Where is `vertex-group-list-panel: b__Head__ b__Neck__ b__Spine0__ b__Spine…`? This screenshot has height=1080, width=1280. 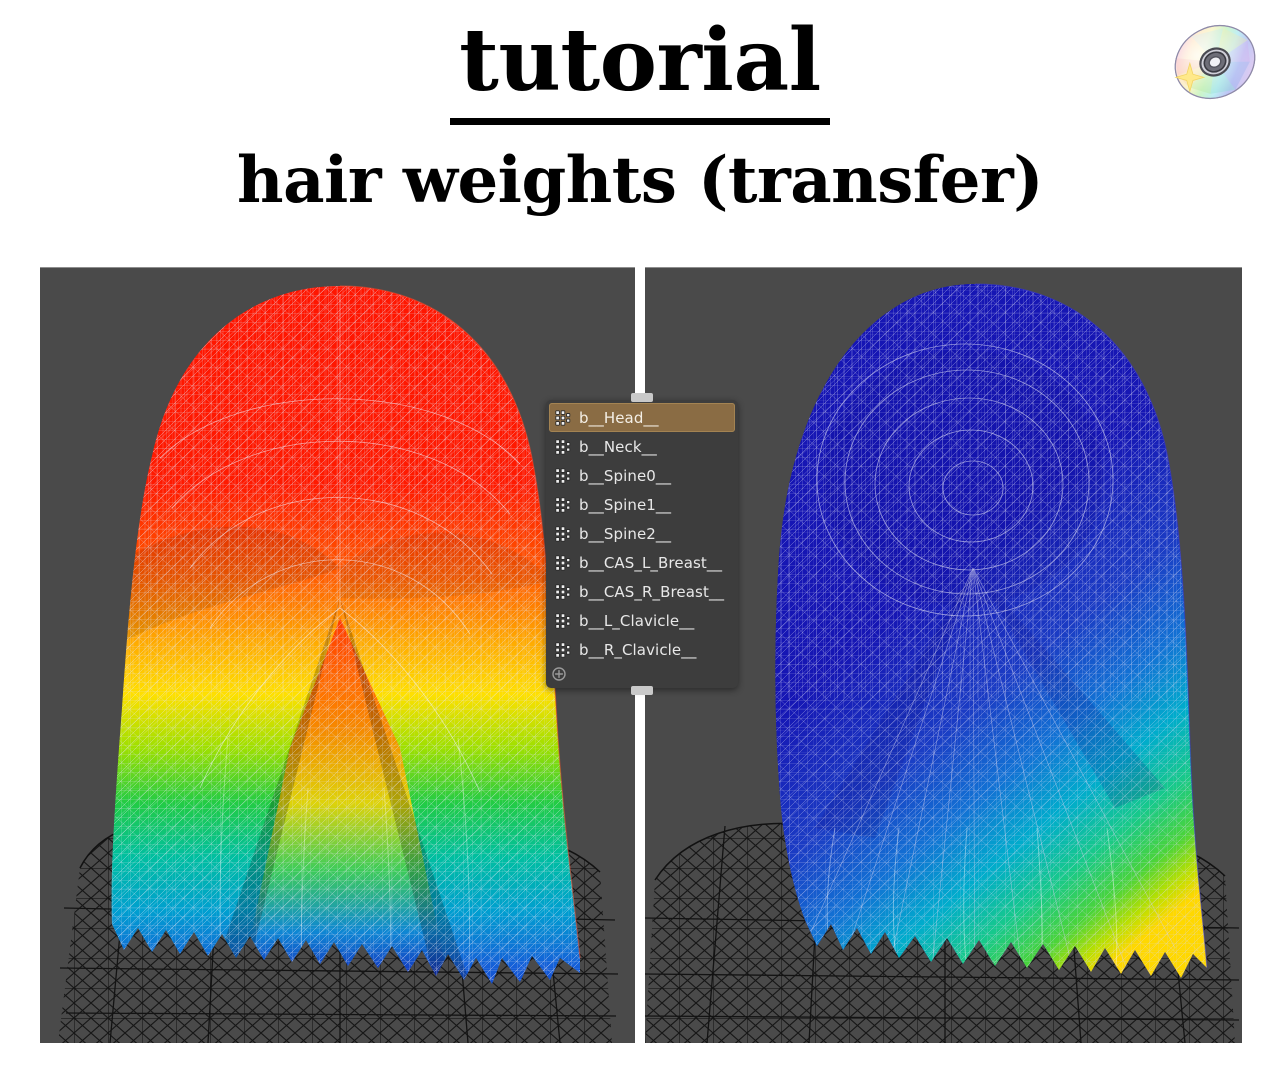
vertex-group-list-panel: b__Head__ b__Neck__ b__Spine0__ b__Spine… is located at coordinates (642, 544).